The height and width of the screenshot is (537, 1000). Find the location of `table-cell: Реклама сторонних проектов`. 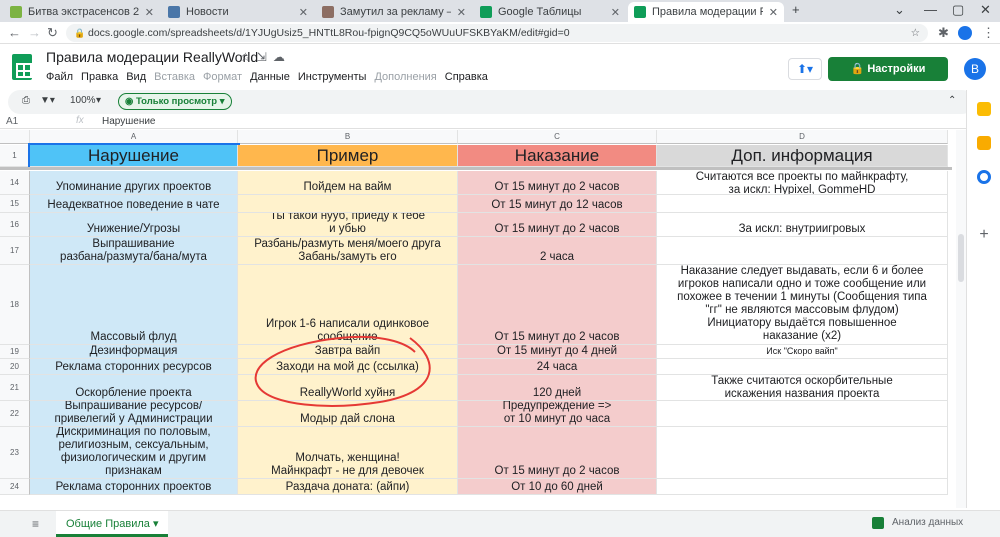

table-cell: Реклама сторонних проектов is located at coordinates (134, 487).